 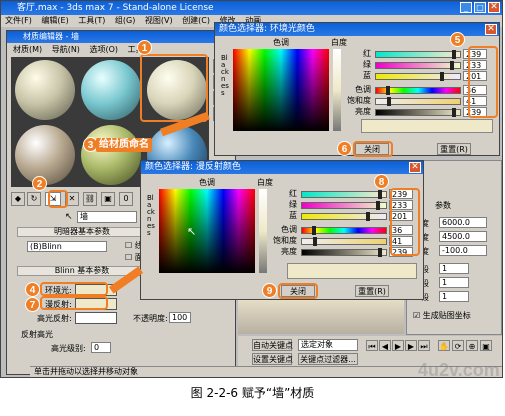 What do you see at coordinates (454, 296) in the screenshot?
I see `height-segs-field: 1` at bounding box center [454, 296].